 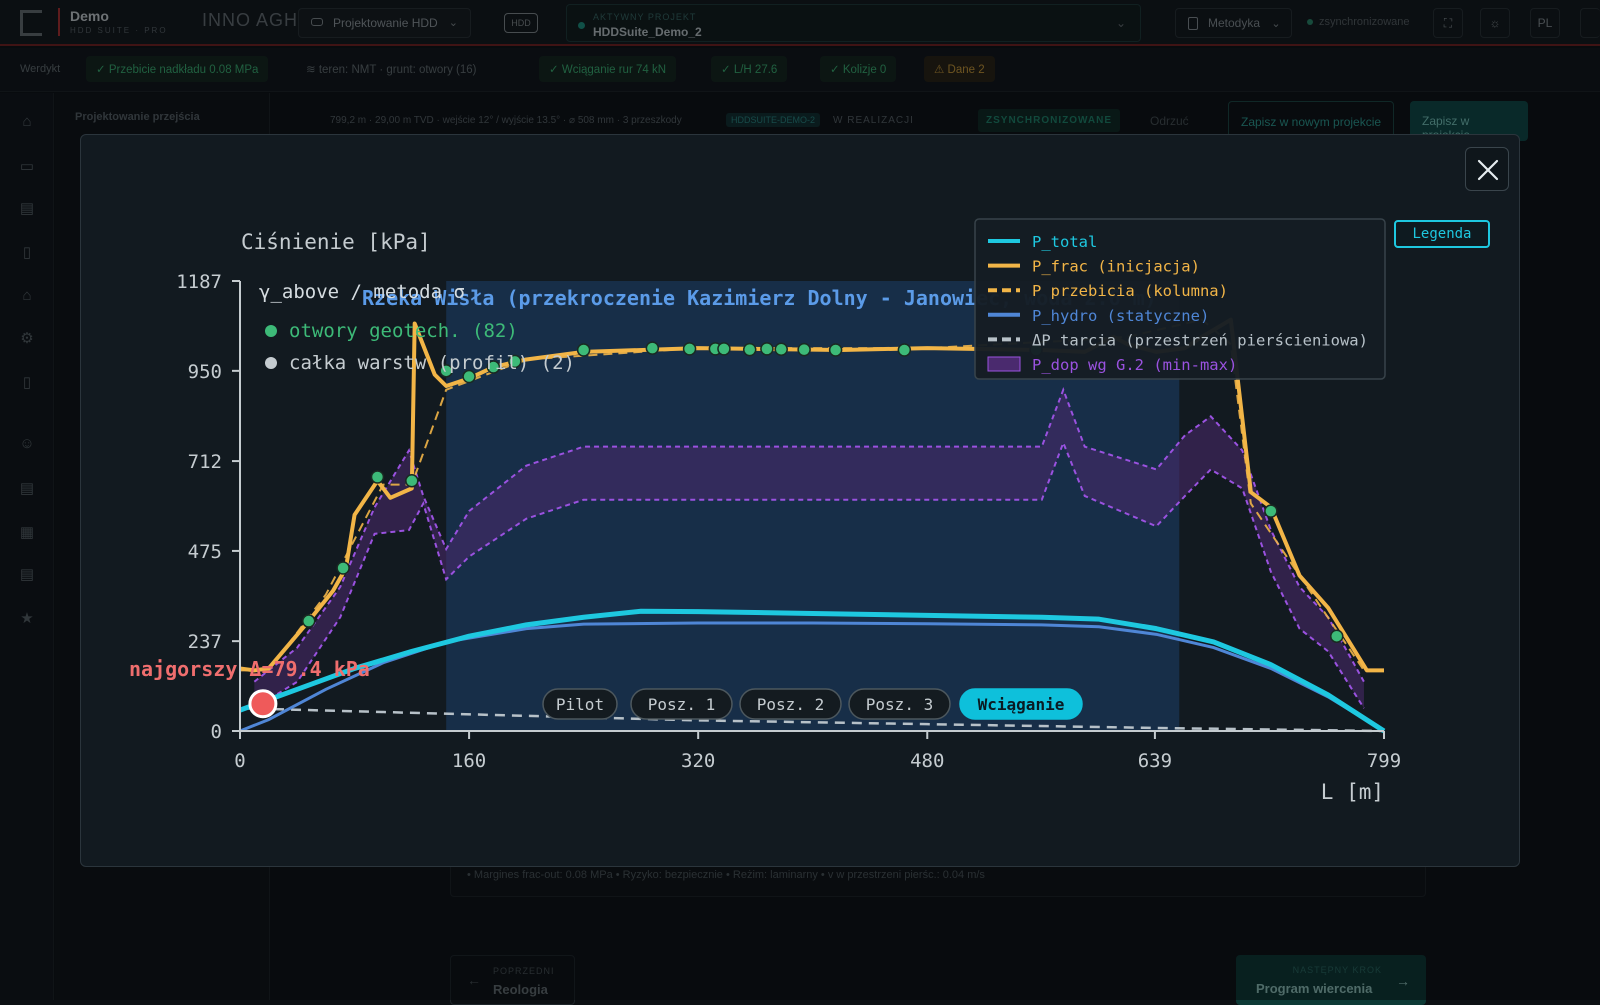 I want to click on stage-tab-label: Posz. 1, so click(x=681, y=704).